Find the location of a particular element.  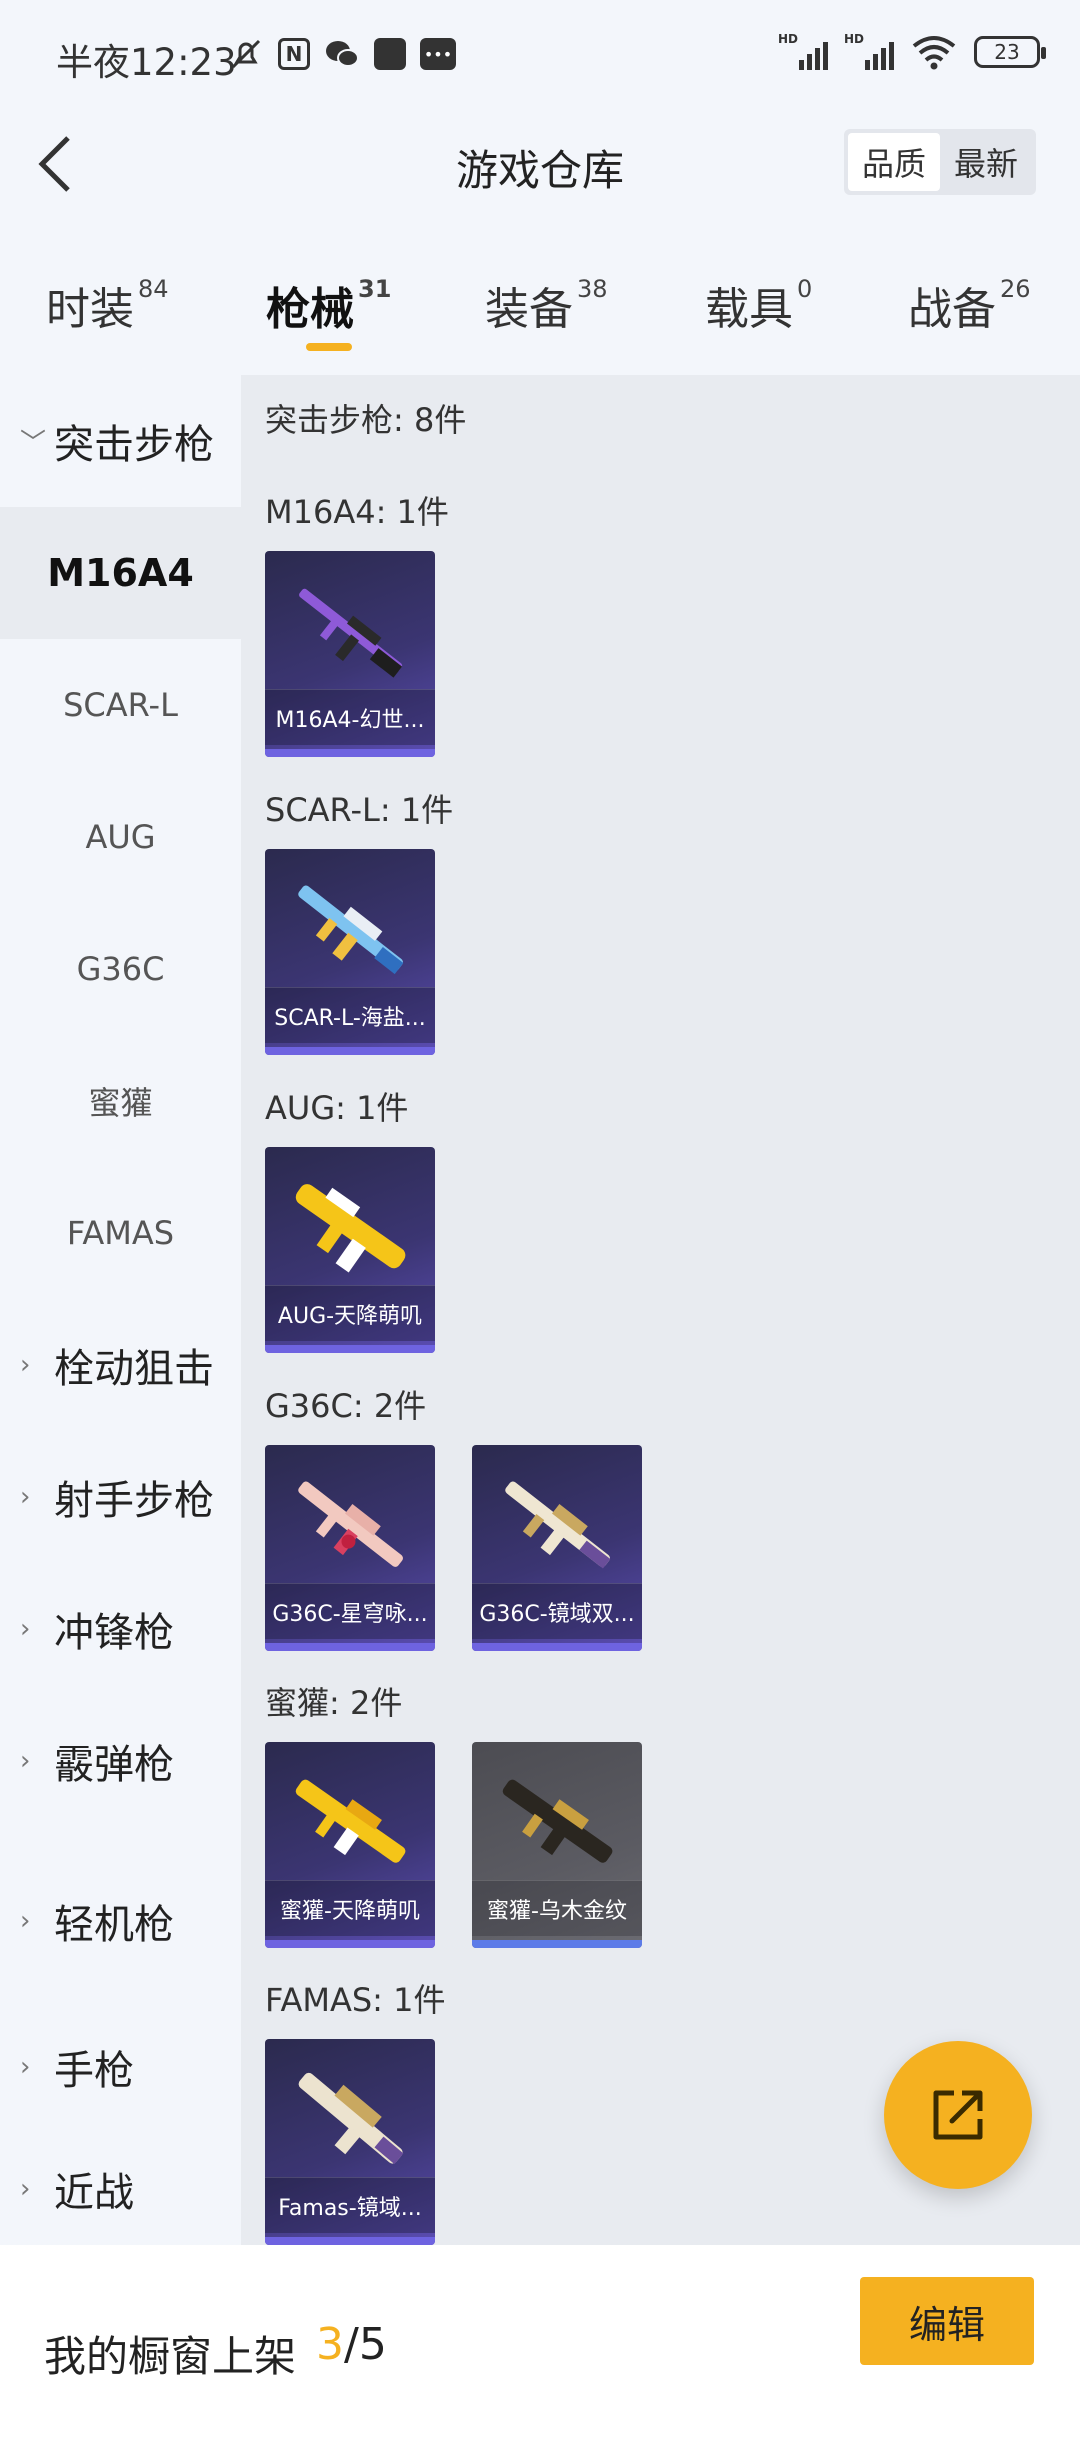

header: 游戏仓库 品质 最新 is located at coordinates (540, 165).